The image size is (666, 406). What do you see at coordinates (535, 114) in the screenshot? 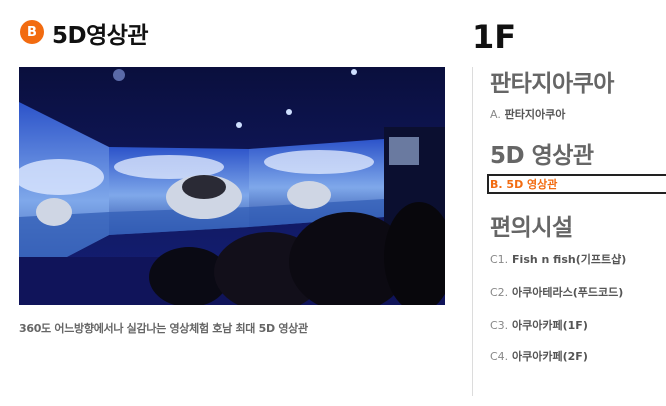
I see `menu-item-label: 판타지아쿠아` at bounding box center [535, 114].